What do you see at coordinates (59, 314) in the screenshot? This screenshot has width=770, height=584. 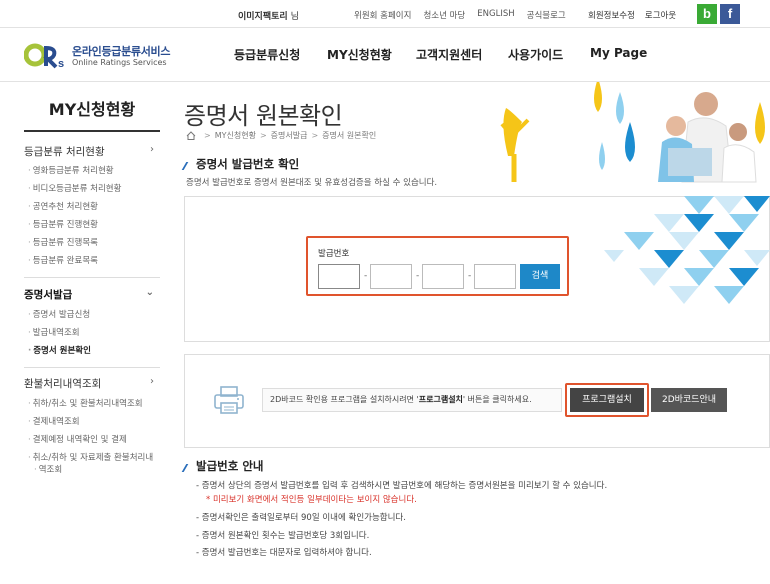 I see `sidebar-item-certificate-apply: 증명서 발급신청` at bounding box center [59, 314].